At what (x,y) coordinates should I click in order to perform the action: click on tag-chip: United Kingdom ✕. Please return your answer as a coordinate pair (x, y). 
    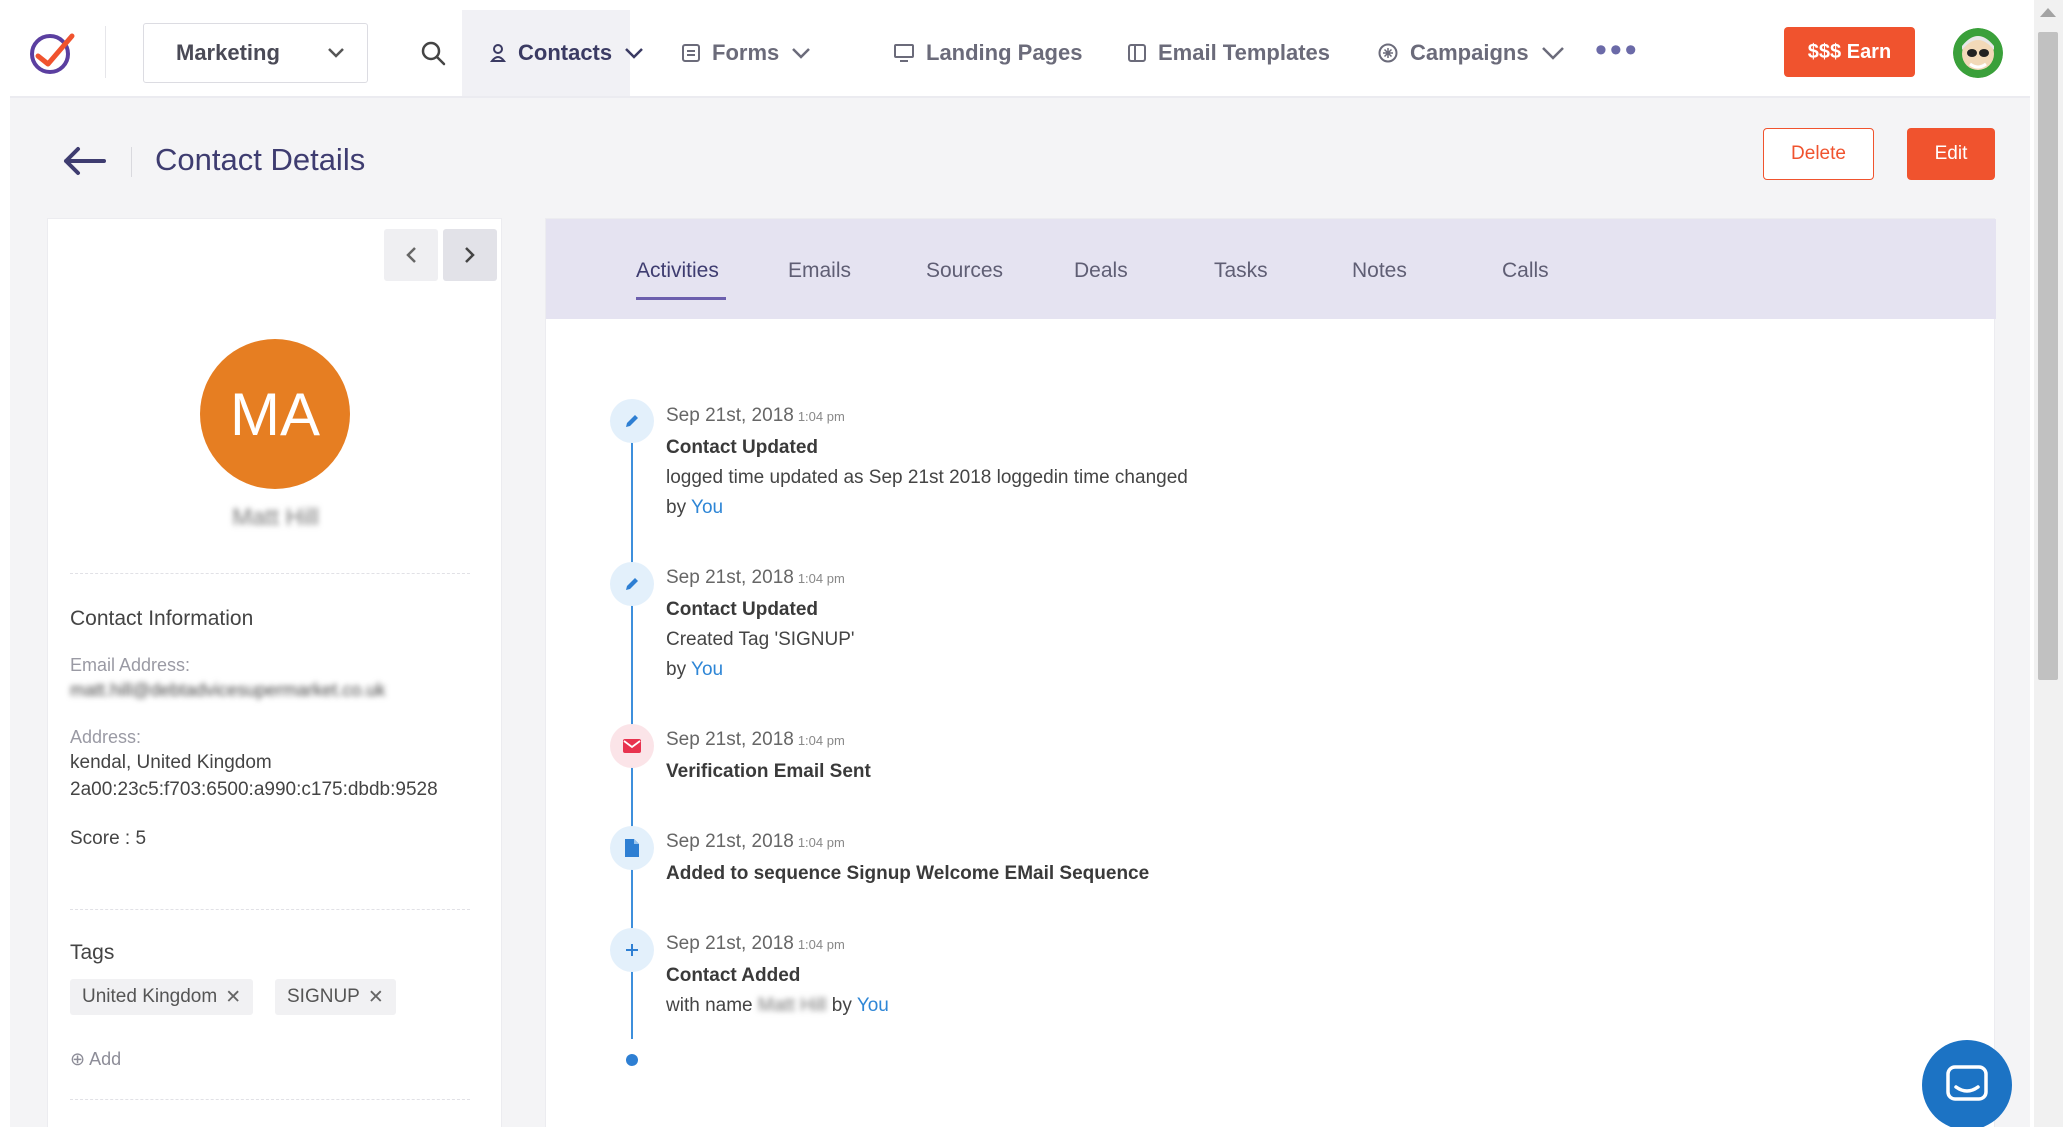
    Looking at the image, I should click on (162, 997).